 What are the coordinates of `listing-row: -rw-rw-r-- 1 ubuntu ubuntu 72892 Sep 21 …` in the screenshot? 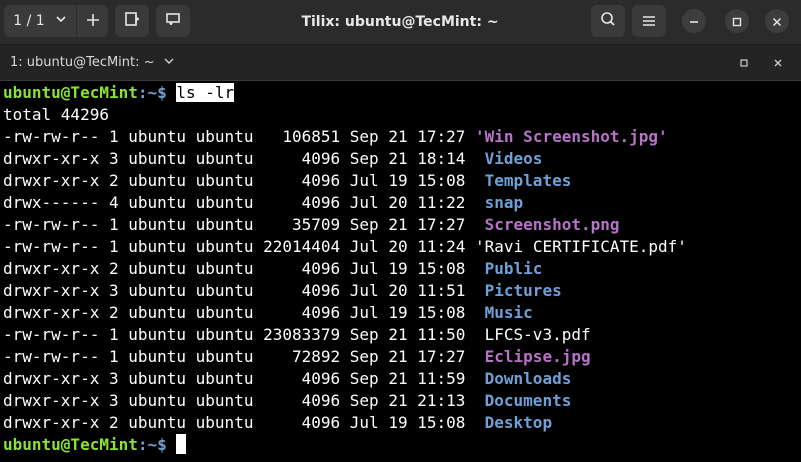 It's located at (297, 357).